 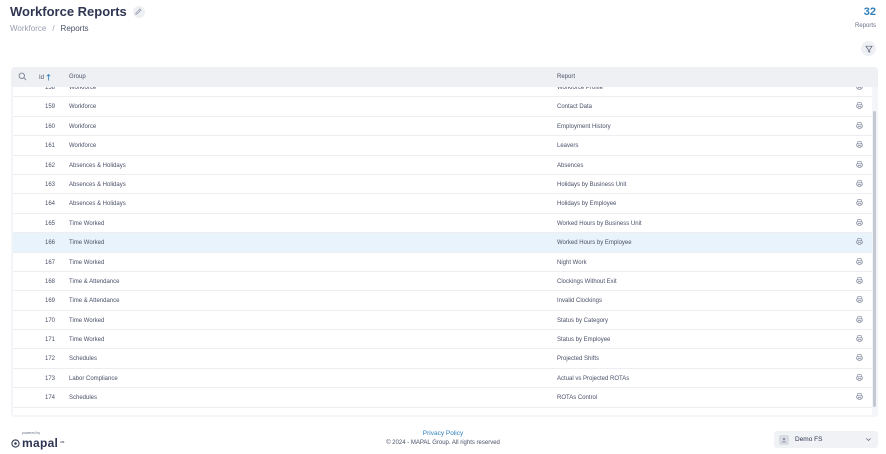 I want to click on table-row: 159 Workforce Contact Data, so click(x=442, y=107).